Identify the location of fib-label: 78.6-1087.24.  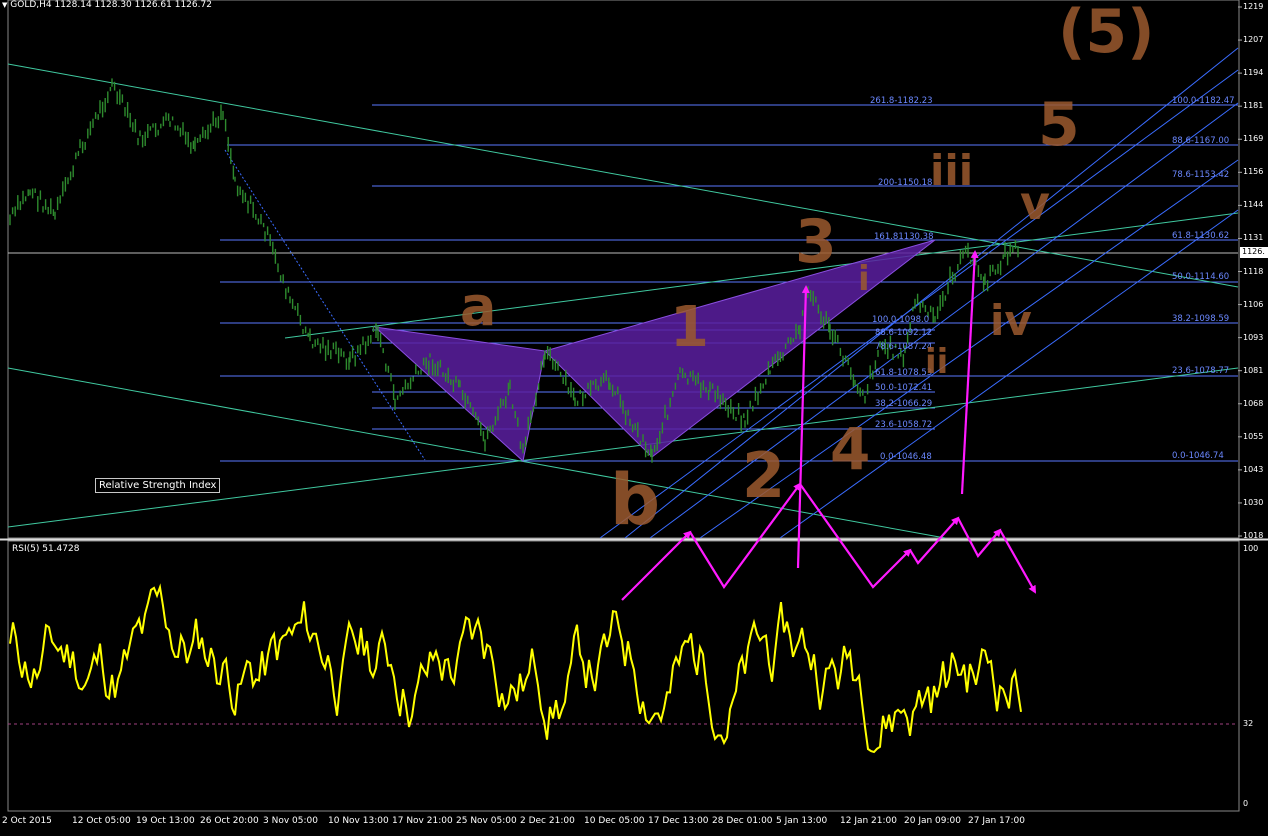
(904, 347).